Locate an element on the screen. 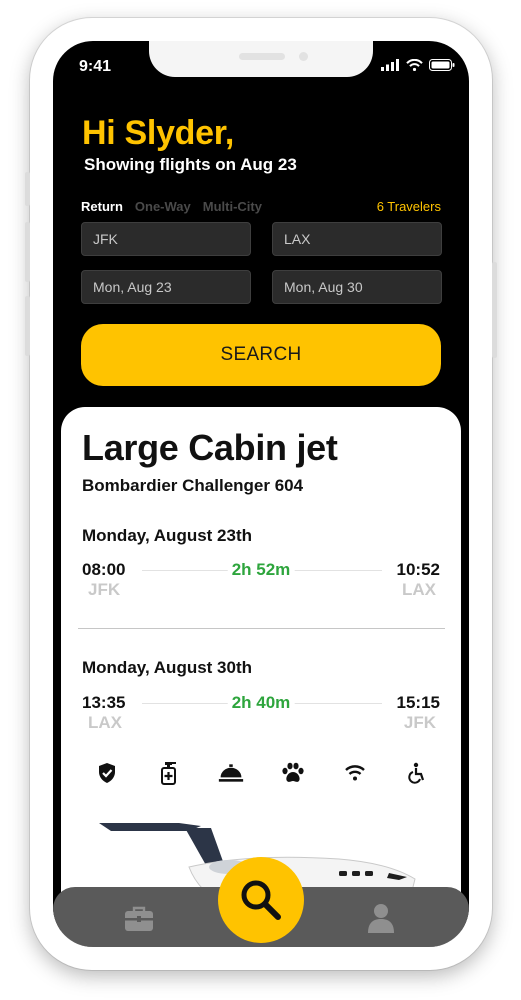 This screenshot has width=521, height=1000. outbound-date: Monday, August 23th is located at coordinates (167, 535).